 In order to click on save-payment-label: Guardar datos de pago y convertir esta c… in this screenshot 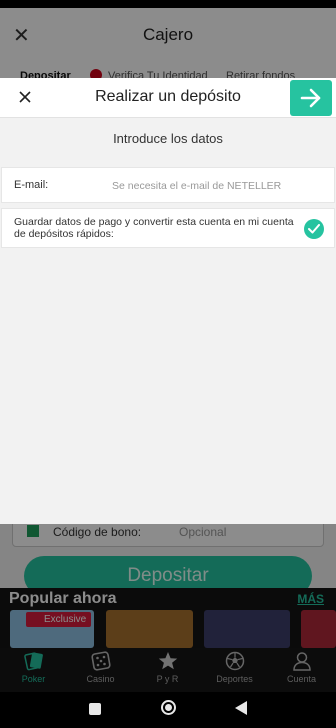, I will do `click(154, 228)`.